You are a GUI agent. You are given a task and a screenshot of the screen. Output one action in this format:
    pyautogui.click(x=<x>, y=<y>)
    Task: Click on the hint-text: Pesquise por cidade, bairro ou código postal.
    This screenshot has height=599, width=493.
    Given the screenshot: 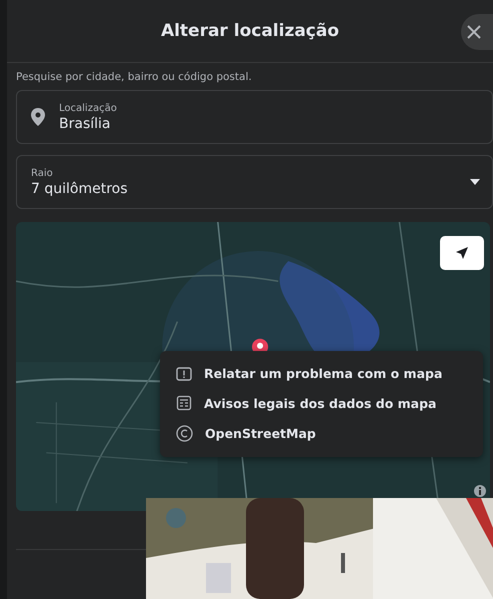 What is the action you would take?
    pyautogui.click(x=134, y=77)
    